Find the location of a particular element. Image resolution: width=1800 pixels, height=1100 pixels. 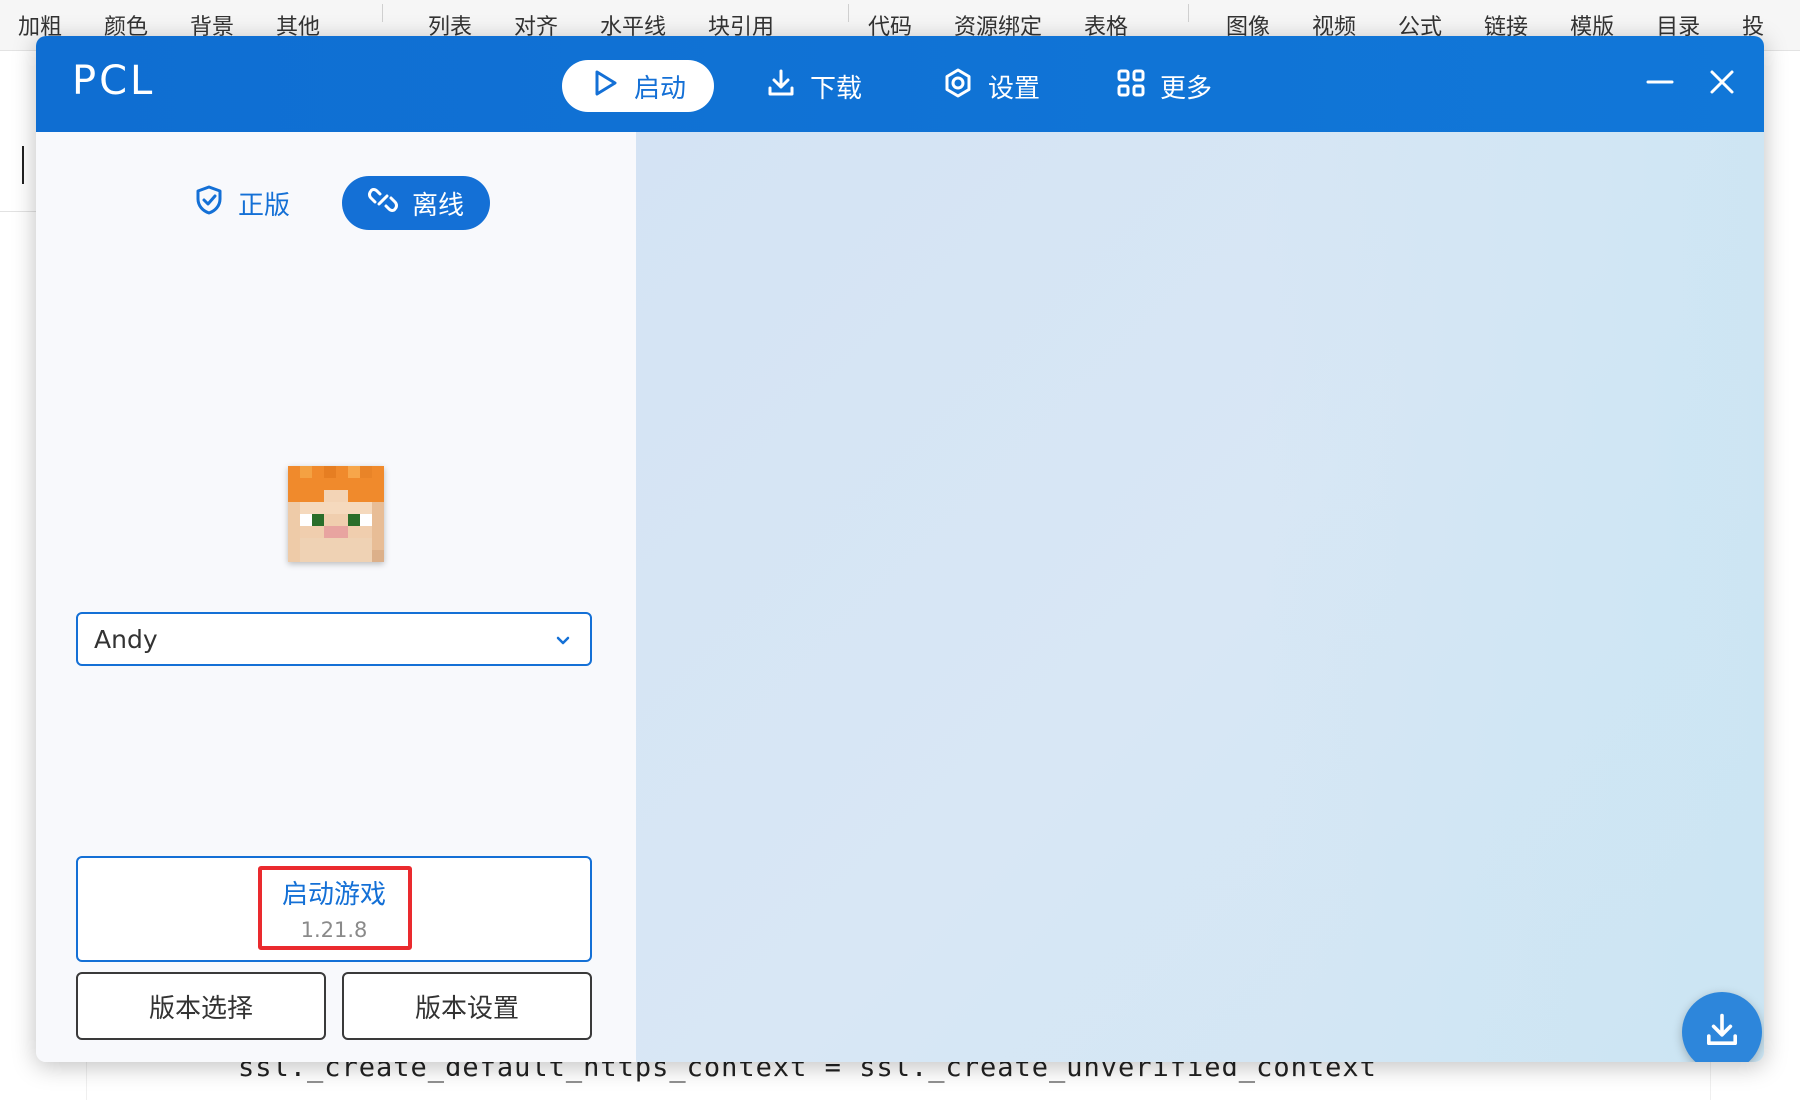

play-icon is located at coordinates (612, 86).